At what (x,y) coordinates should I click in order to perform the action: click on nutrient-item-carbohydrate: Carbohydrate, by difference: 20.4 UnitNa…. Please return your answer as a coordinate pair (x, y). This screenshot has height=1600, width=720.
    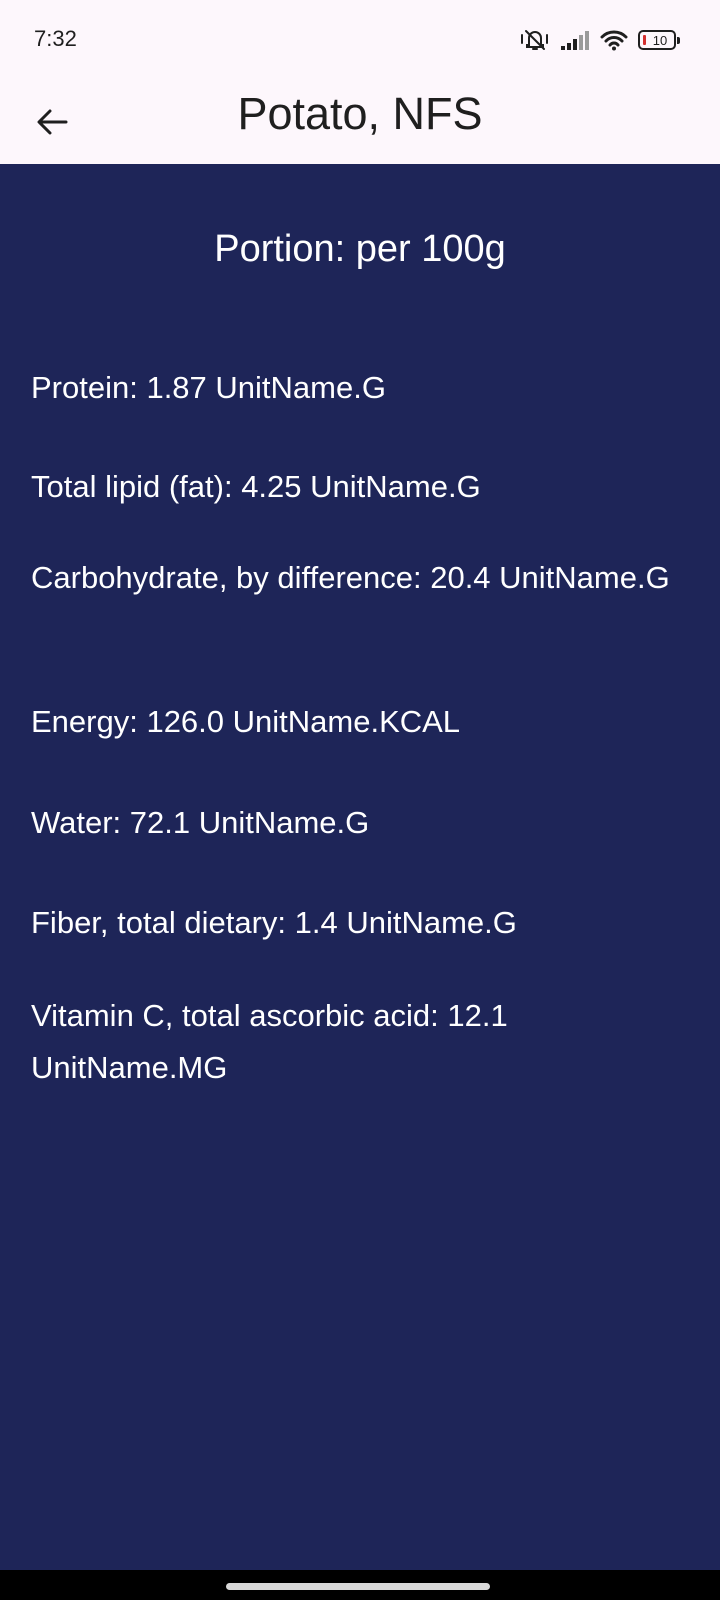
    Looking at the image, I should click on (350, 577).